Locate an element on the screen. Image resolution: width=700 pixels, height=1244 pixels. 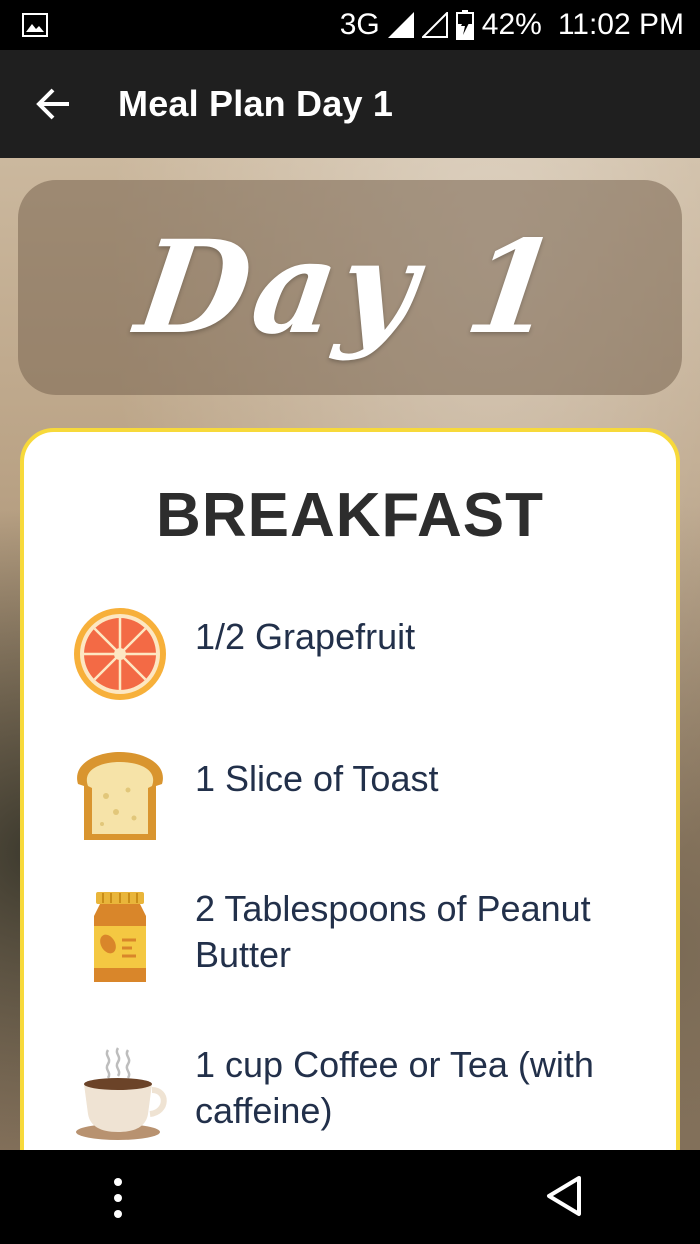
signal-empty-icon is located at coordinates (434, 25).